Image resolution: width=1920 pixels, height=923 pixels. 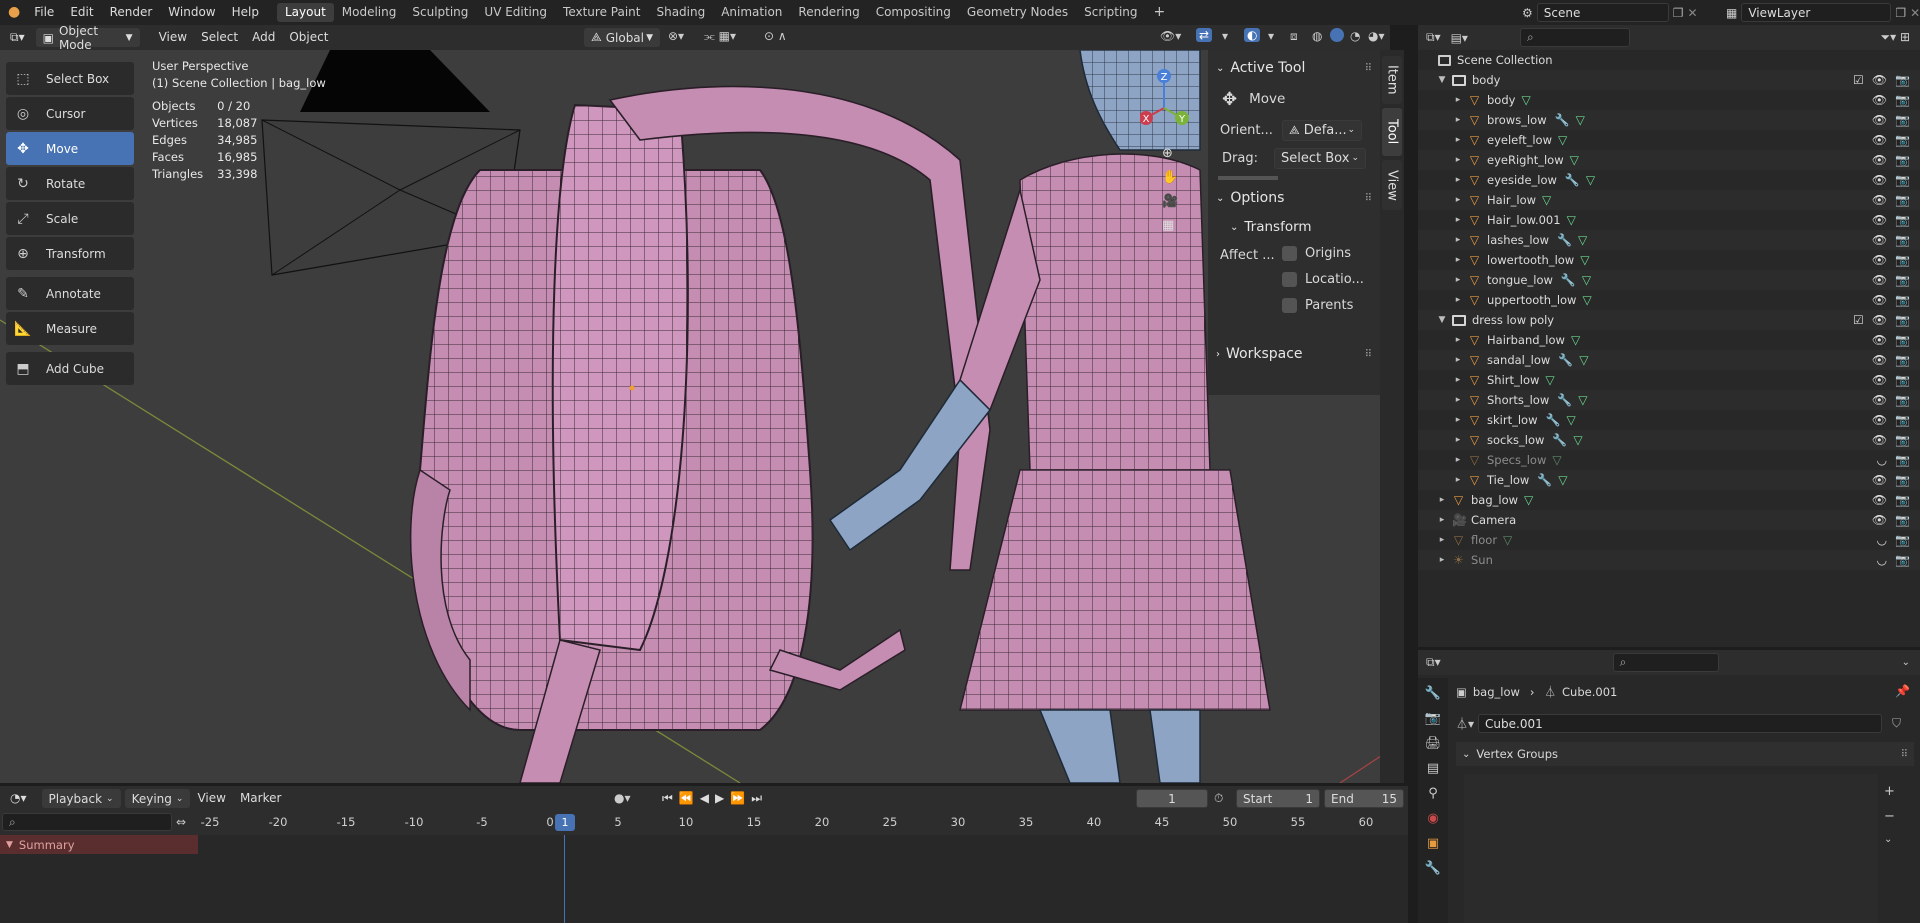 What do you see at coordinates (1294, 99) in the screenshot?
I see `active-tool-move: ✥ Move` at bounding box center [1294, 99].